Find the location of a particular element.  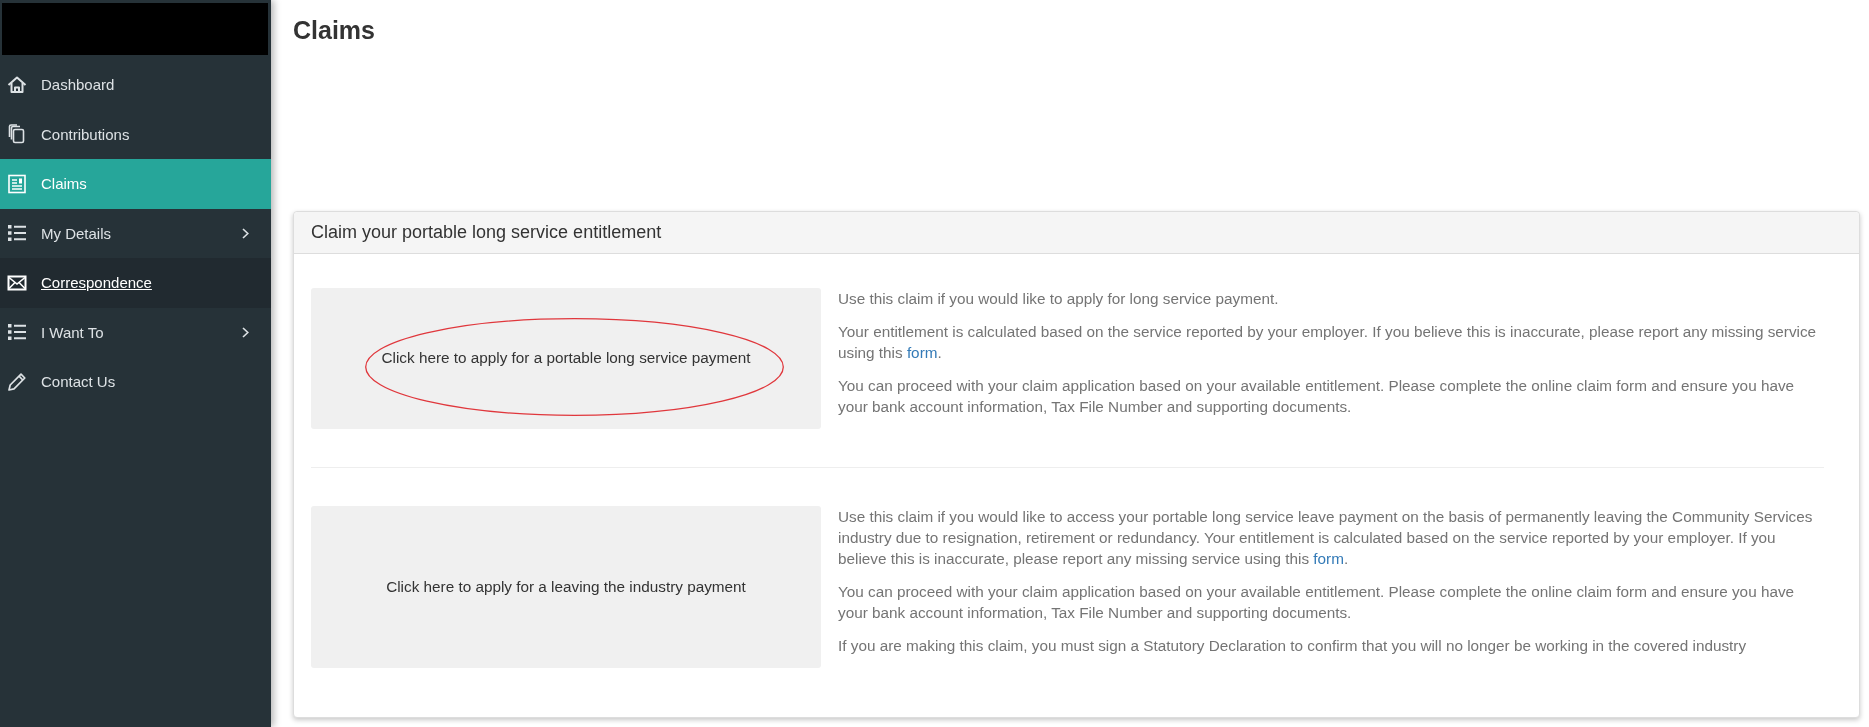

sidebar-item: Dashboard is located at coordinates (135, 85).